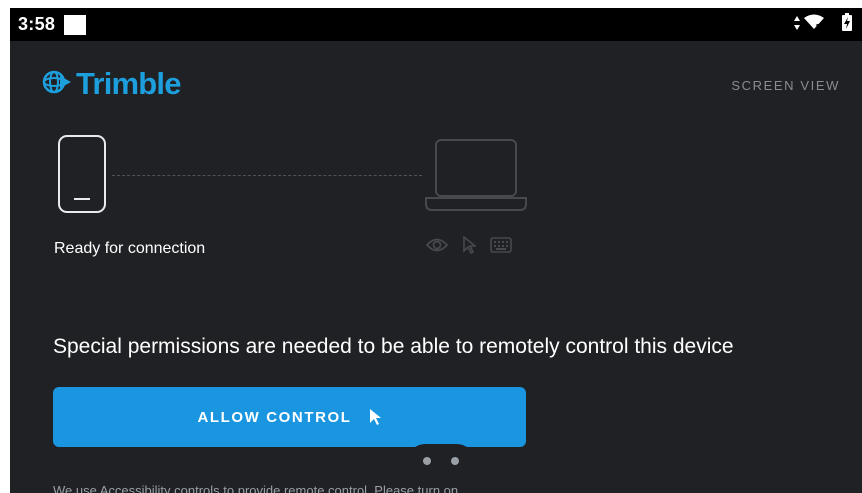 The width and height of the screenshot is (862, 493). What do you see at coordinates (274, 417) in the screenshot?
I see `allow-control-label: ALLOW CONTROL` at bounding box center [274, 417].